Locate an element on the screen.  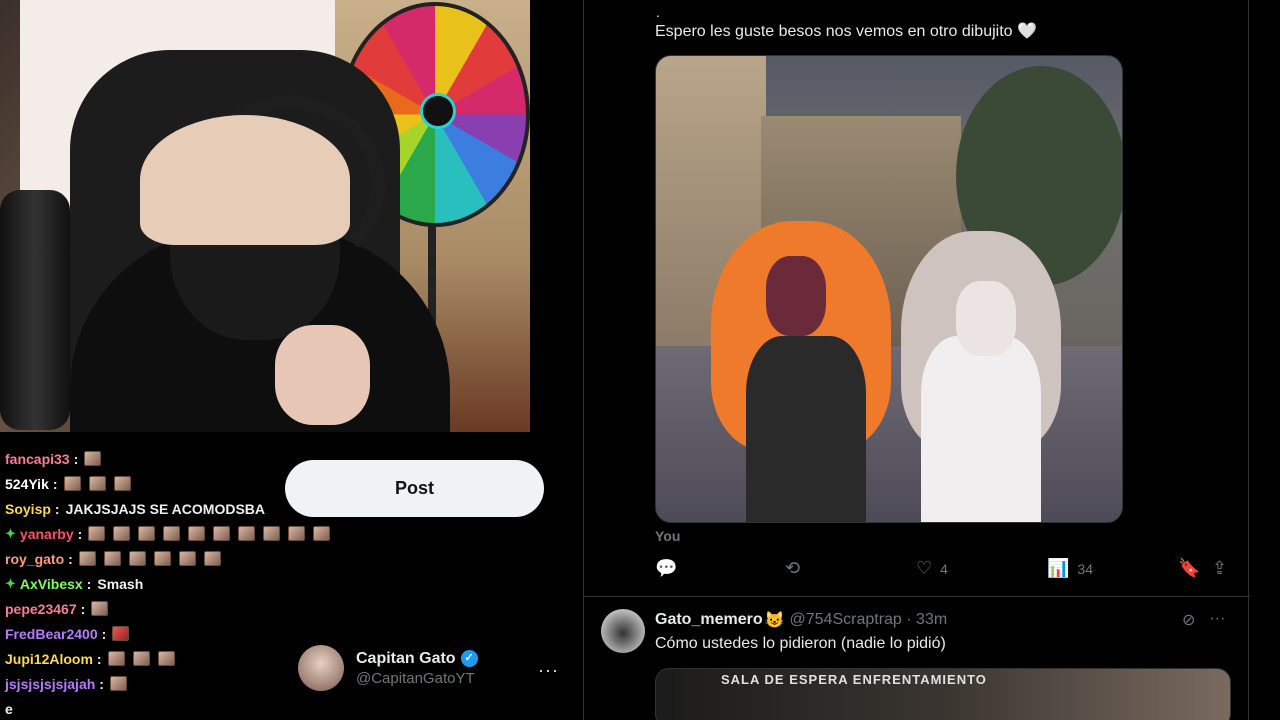
streamer-hand is located at coordinates (322, 375).